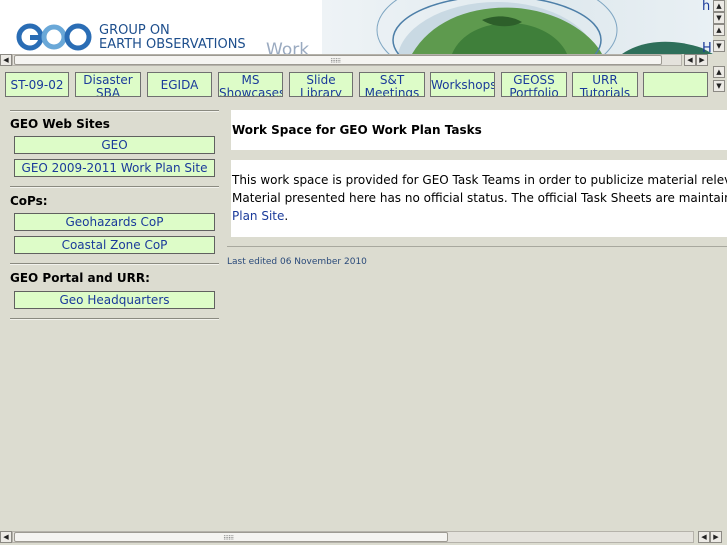  I want to click on tab-geoss-portfolio: GEOSS Portfolio, so click(534, 84).